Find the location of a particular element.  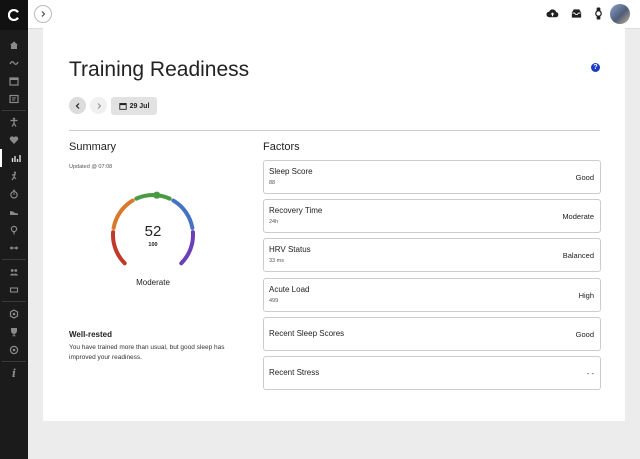

readiness-score: 52 is located at coordinates (153, 231).